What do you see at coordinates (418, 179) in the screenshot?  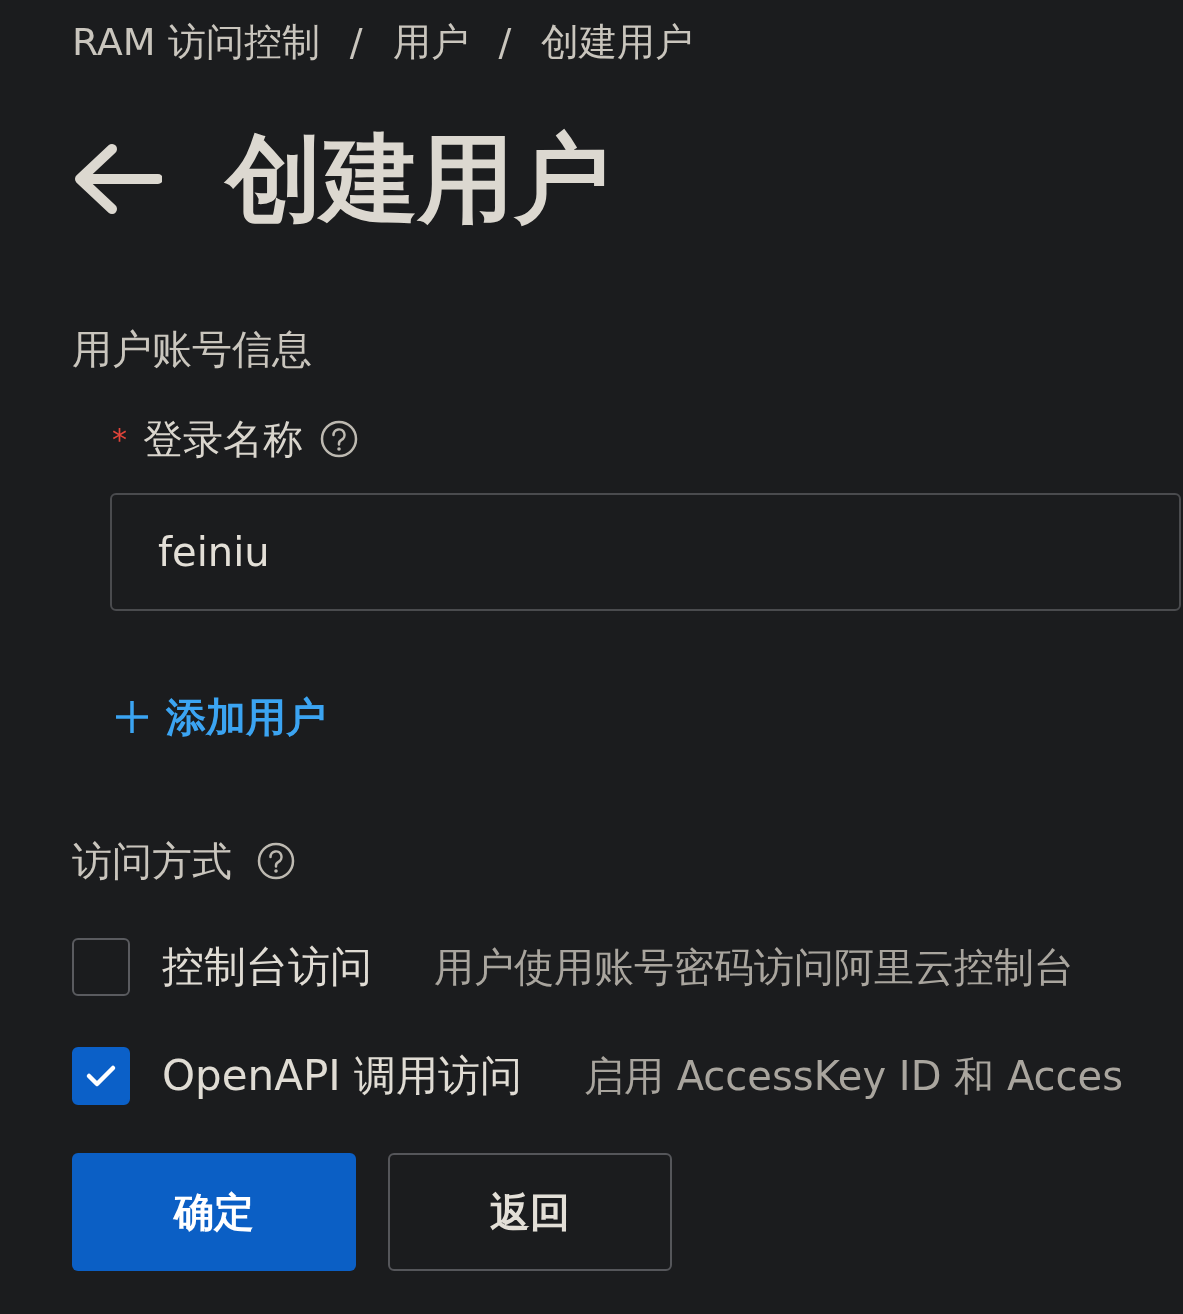 I see `page-title: 创建用户` at bounding box center [418, 179].